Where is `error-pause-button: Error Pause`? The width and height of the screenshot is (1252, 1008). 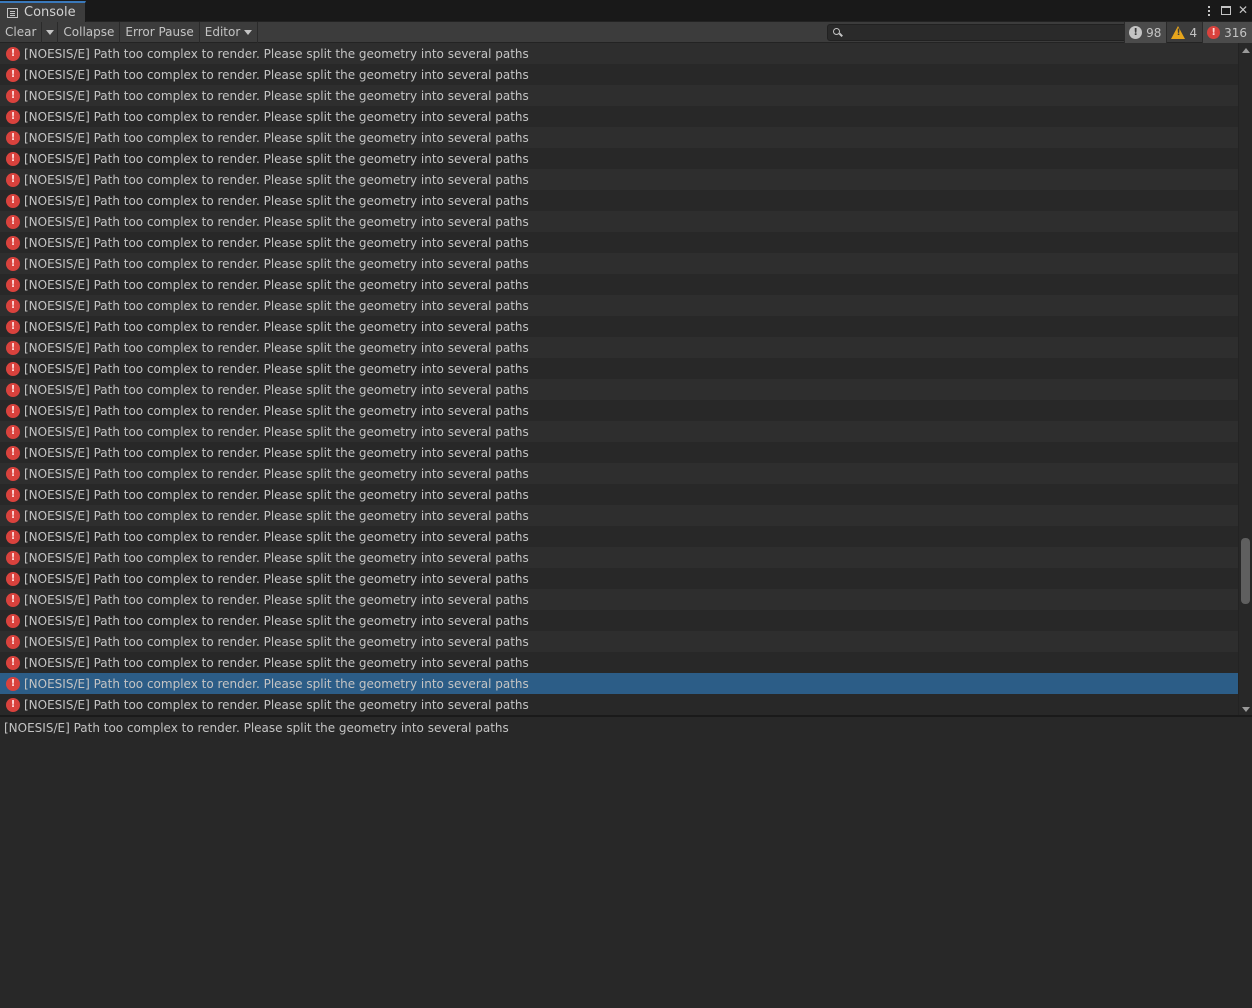 error-pause-button: Error Pause is located at coordinates (160, 32).